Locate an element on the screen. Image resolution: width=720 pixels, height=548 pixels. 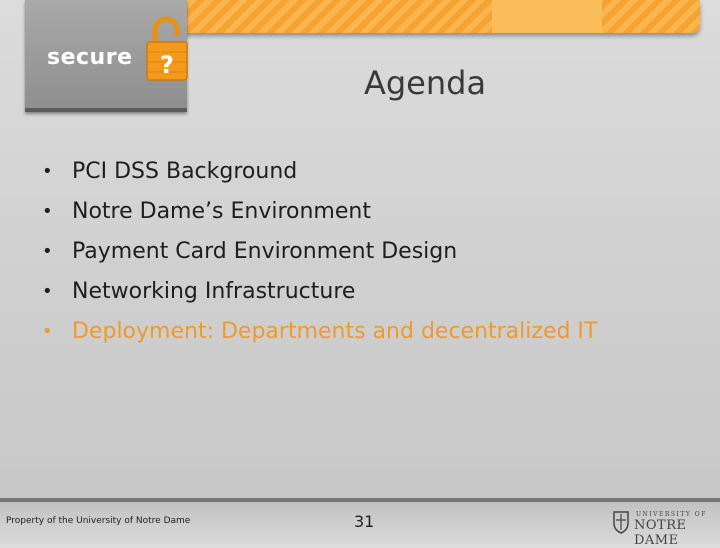
list-item: • Payment Card Environment Design is located at coordinates (319, 252).